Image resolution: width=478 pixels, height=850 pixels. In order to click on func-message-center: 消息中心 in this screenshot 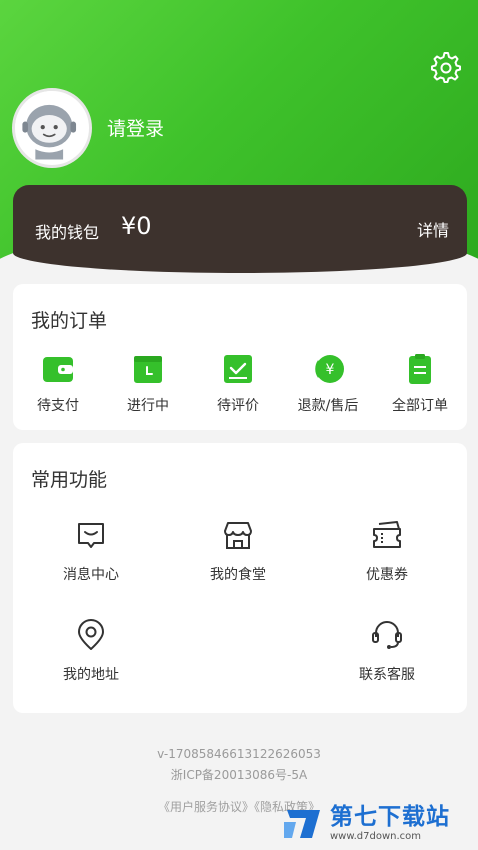, I will do `click(91, 553)`.